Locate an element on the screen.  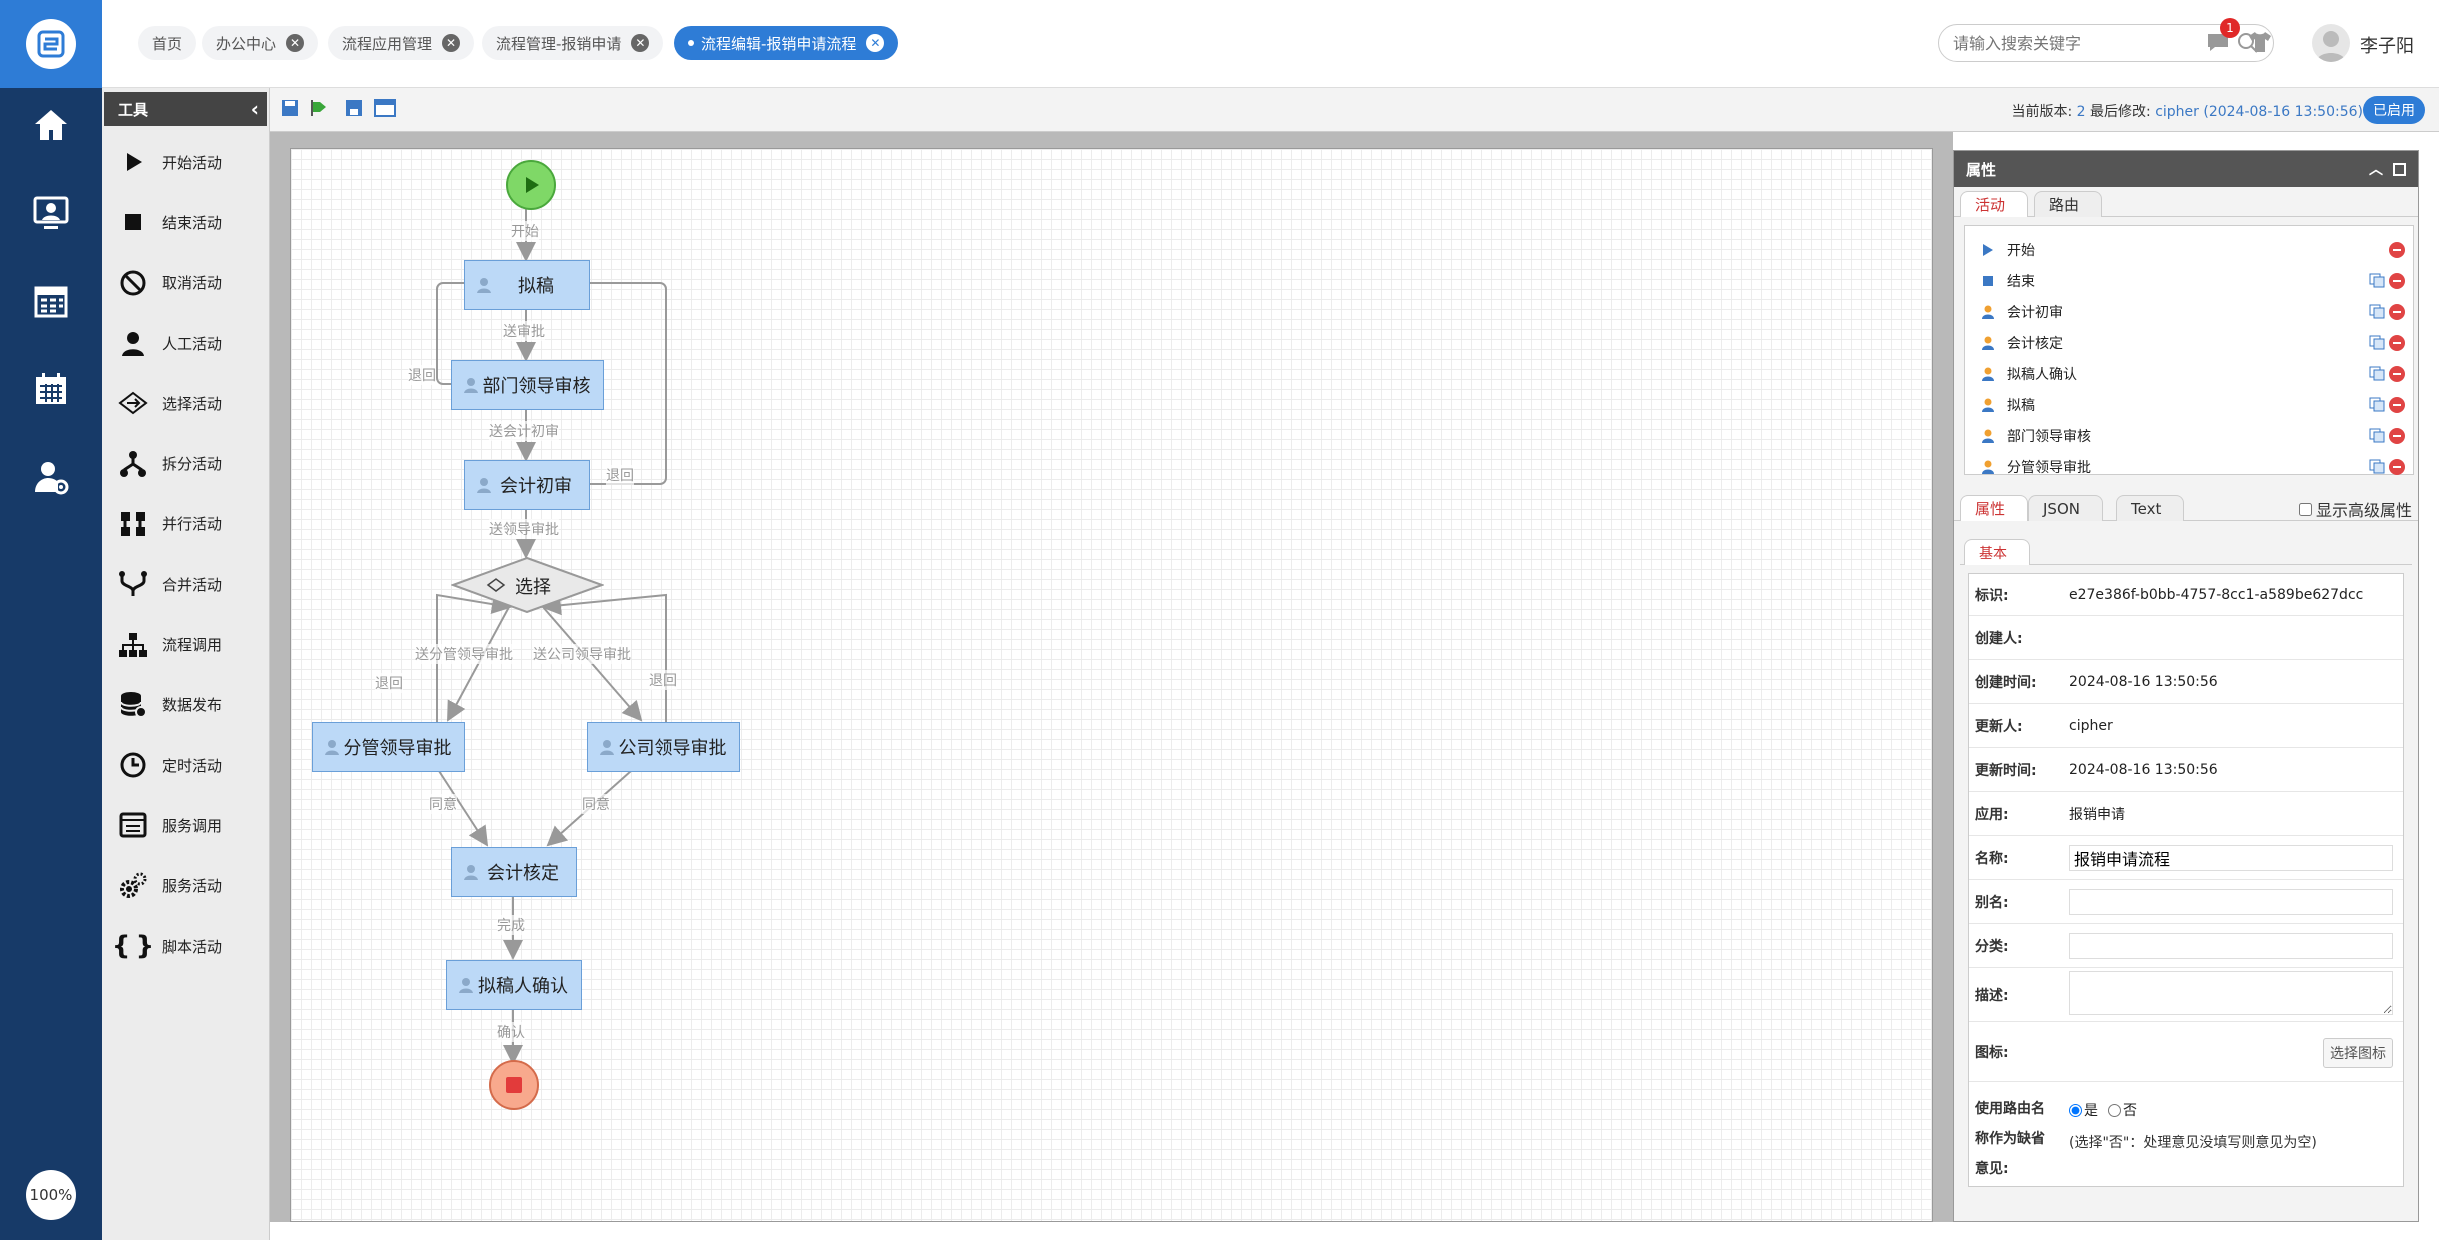
tool-end-activity: 结束活动 is located at coordinates (185, 222).